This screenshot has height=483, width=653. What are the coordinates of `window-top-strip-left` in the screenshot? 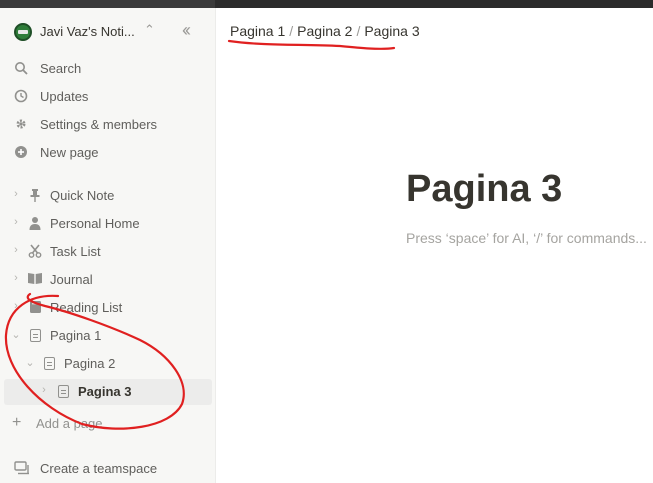 It's located at (107, 4).